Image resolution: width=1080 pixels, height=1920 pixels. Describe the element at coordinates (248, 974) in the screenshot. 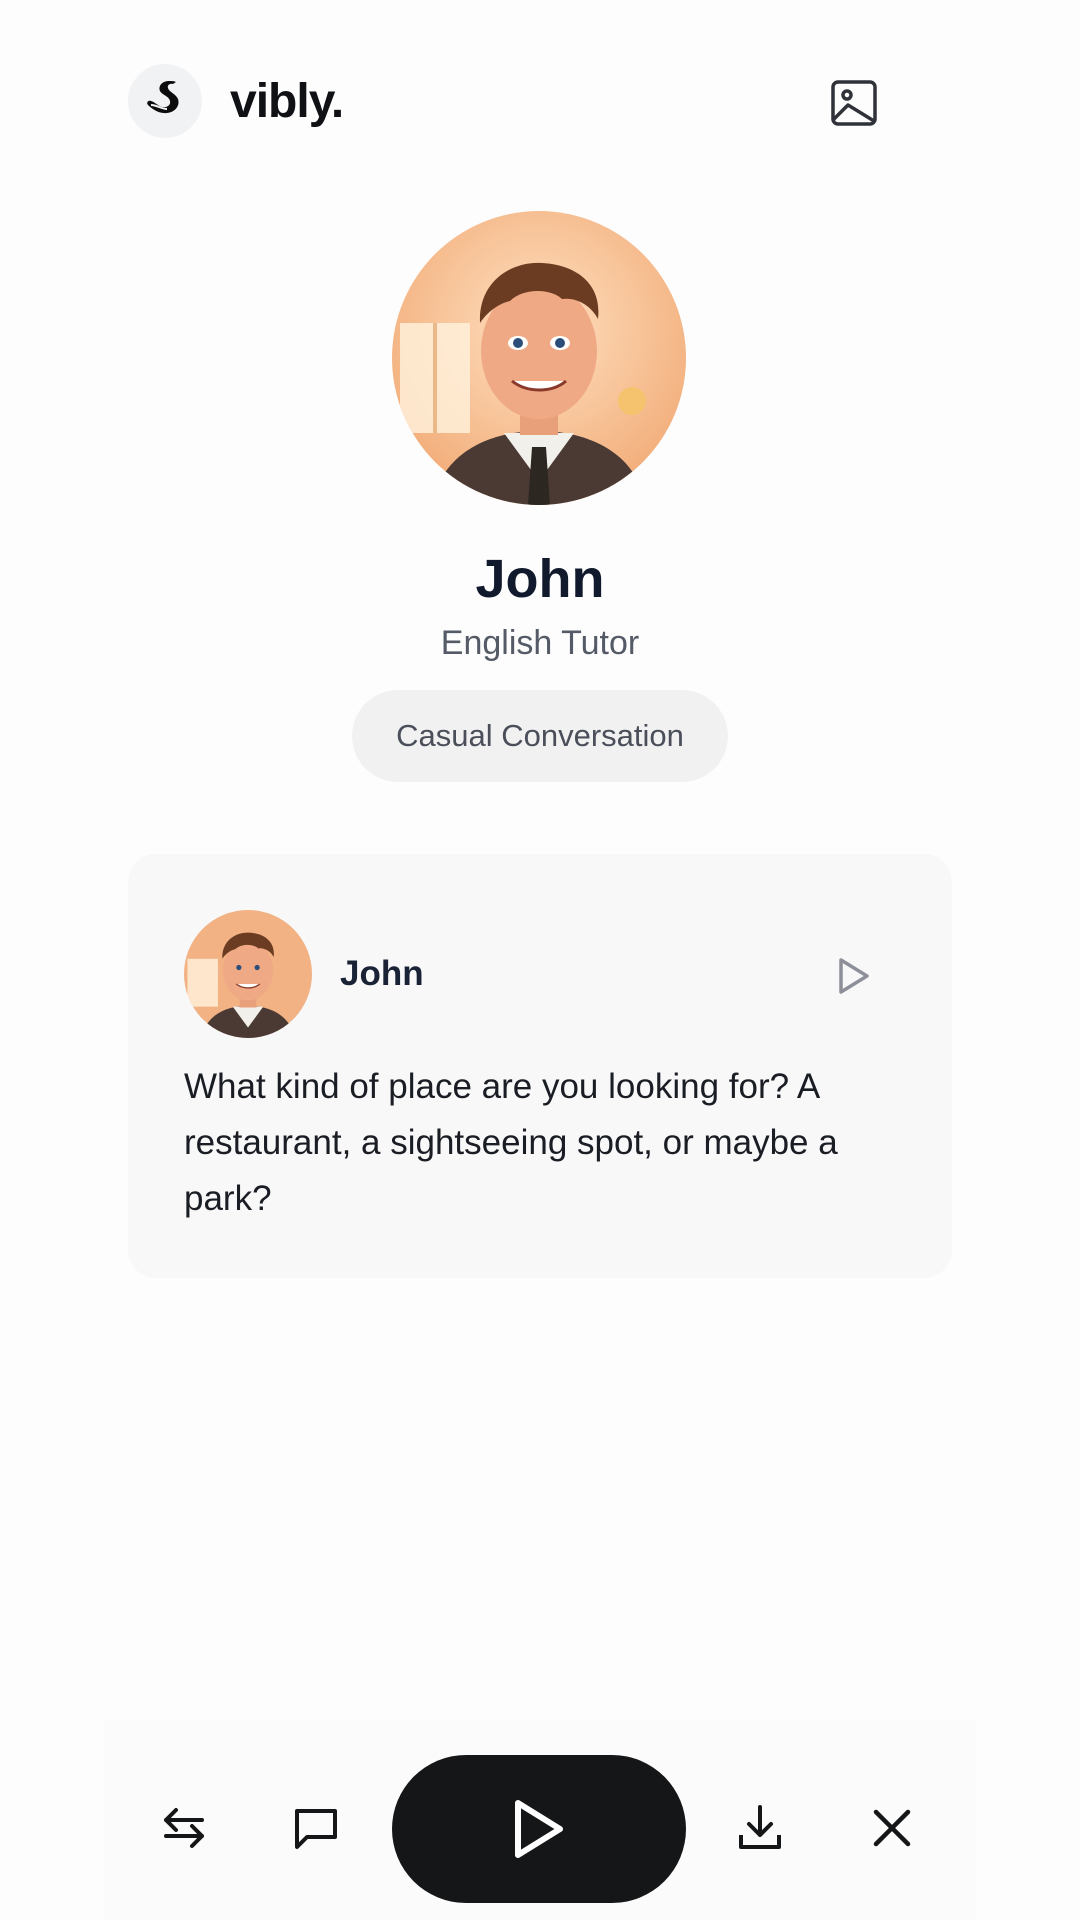

I see `sender-avatar` at that location.